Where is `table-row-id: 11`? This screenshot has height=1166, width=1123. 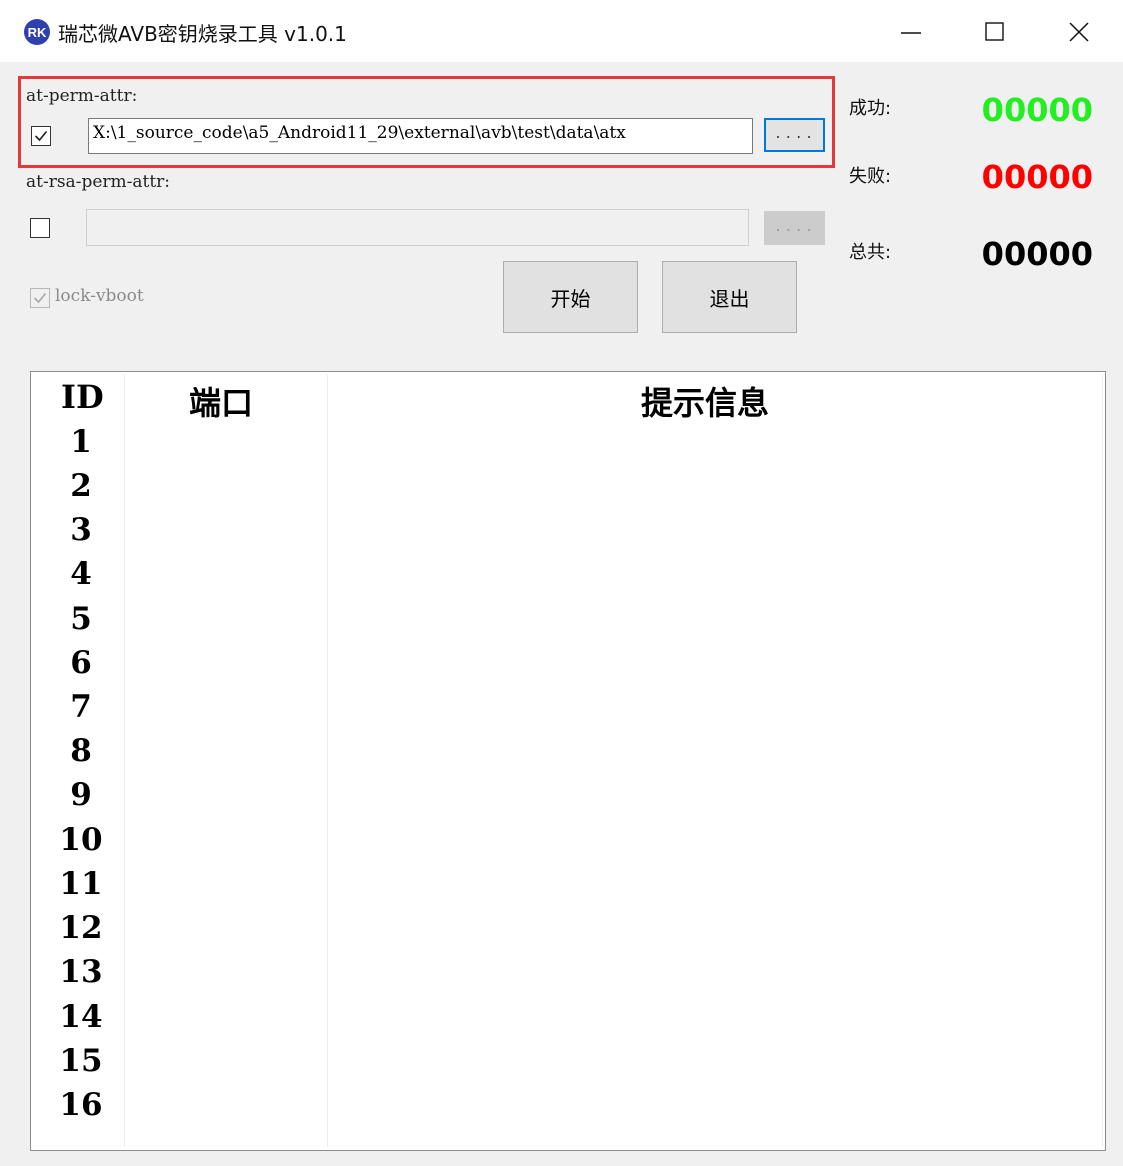 table-row-id: 11 is located at coordinates (81, 884).